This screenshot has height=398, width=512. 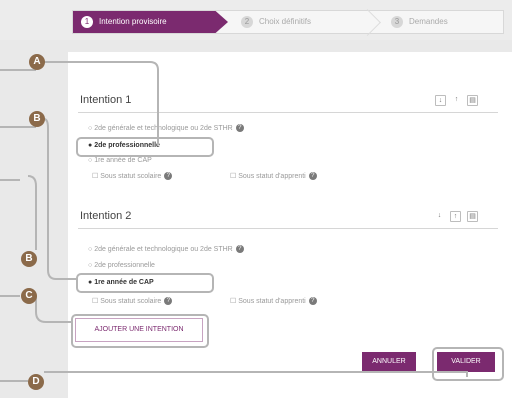 I want to click on callout-badge-b: B, so click(x=37, y=119).